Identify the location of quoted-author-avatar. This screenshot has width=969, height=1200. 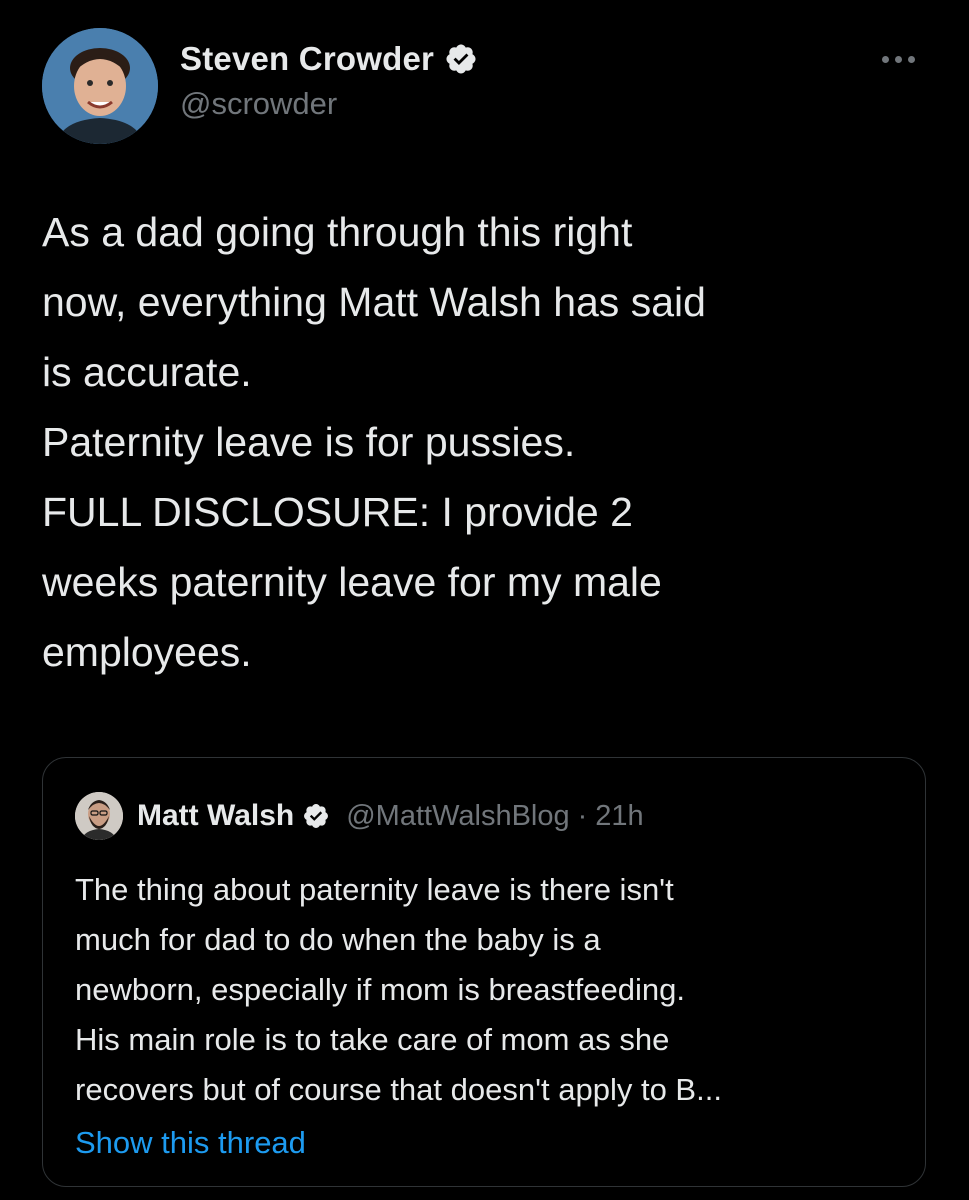
(99, 816).